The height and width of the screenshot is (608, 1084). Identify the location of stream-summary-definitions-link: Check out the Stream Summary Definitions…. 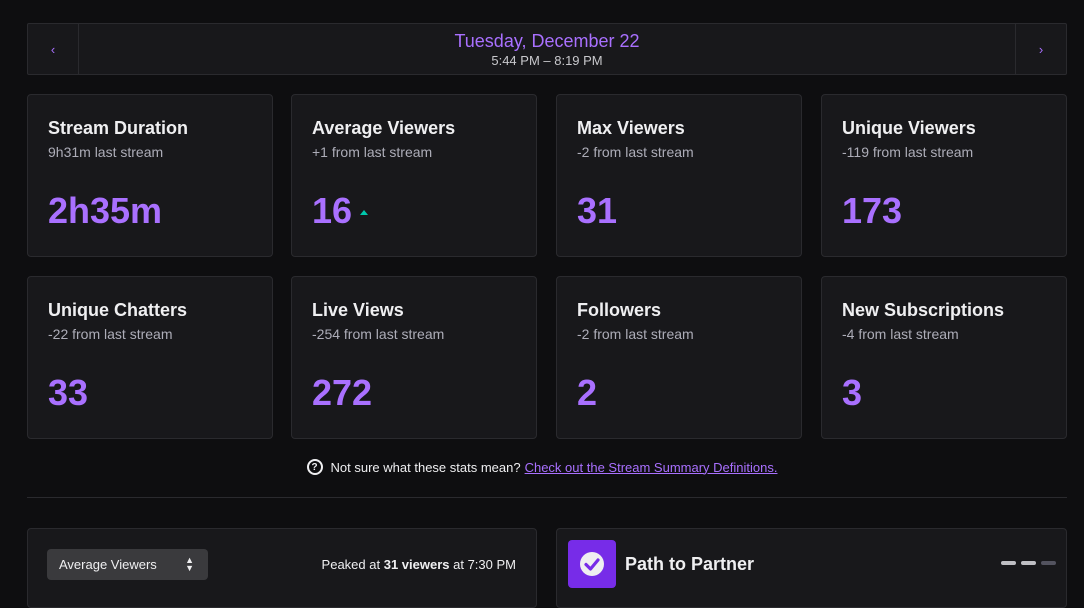
(651, 467).